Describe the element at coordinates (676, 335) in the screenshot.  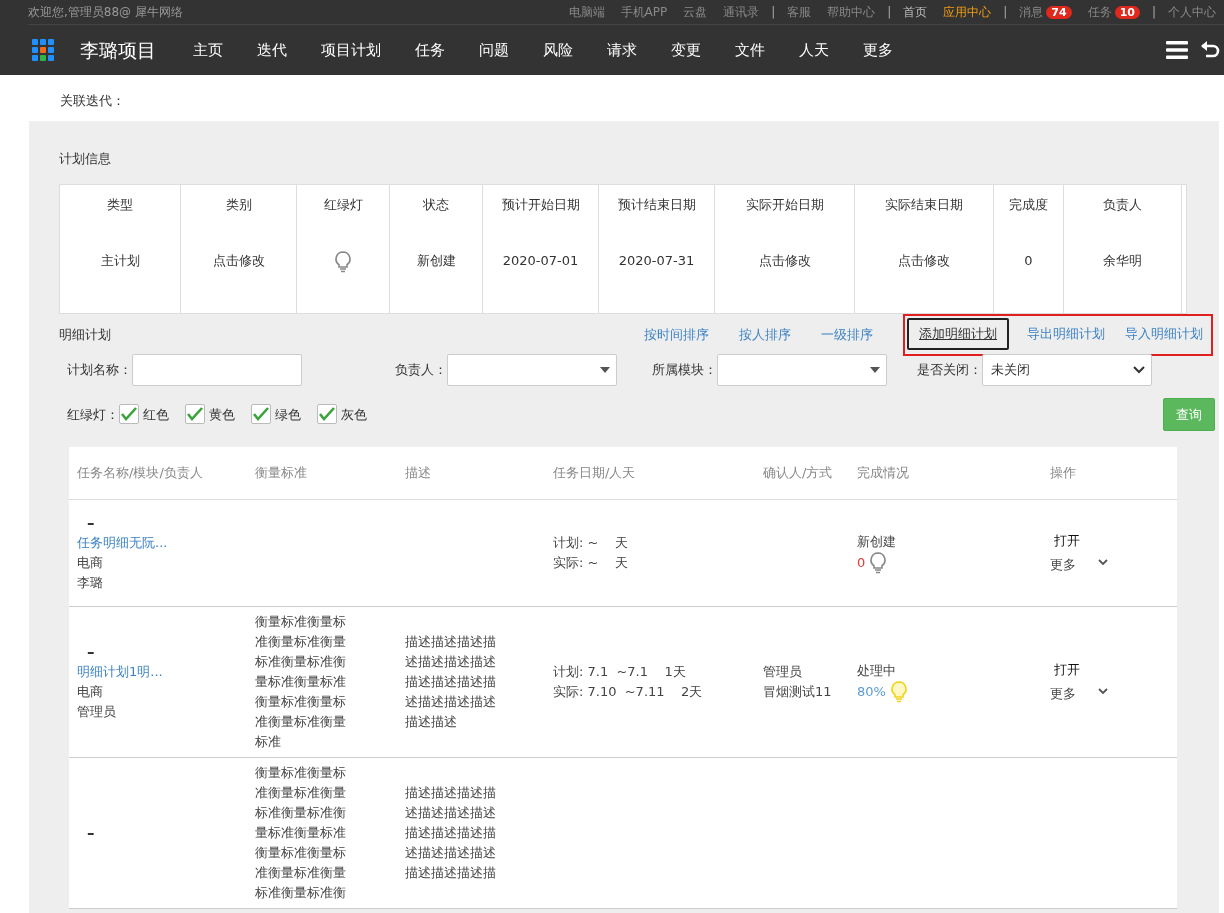
I see `sort-link: 按时间排序` at that location.